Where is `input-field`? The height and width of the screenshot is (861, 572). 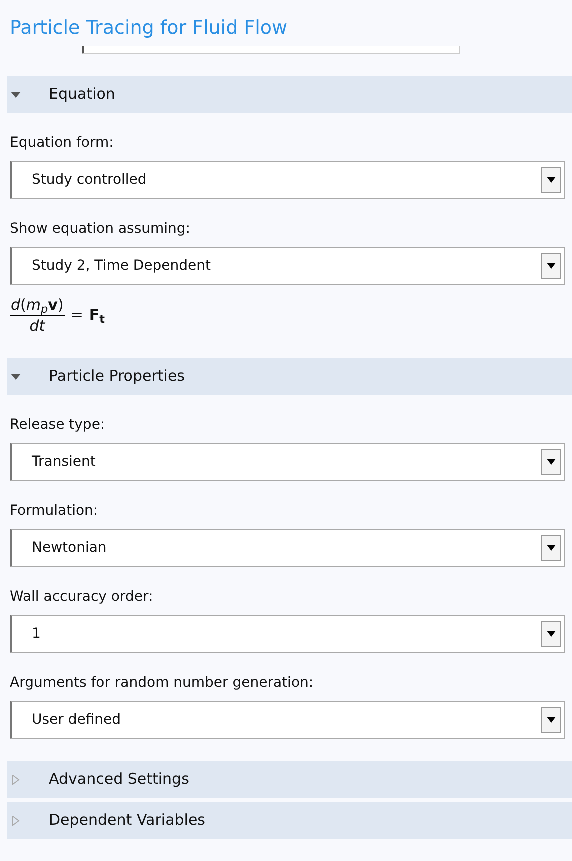
input-field is located at coordinates (271, 50).